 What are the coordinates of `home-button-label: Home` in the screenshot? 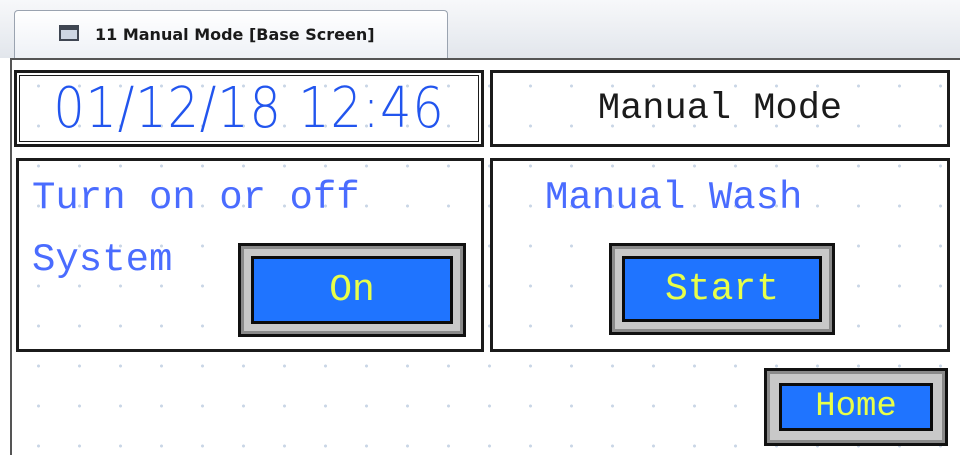 It's located at (856, 407).